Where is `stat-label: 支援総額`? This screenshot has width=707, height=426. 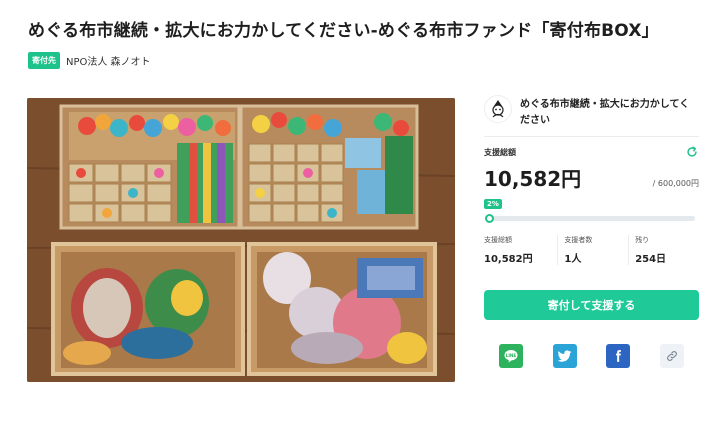
stat-label: 支援総額 is located at coordinates (498, 240).